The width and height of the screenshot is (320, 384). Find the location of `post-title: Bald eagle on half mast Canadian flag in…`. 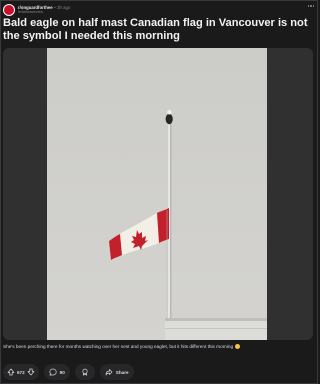

post-title: Bald eagle on half mast Canadian flag in… is located at coordinates (157, 30).